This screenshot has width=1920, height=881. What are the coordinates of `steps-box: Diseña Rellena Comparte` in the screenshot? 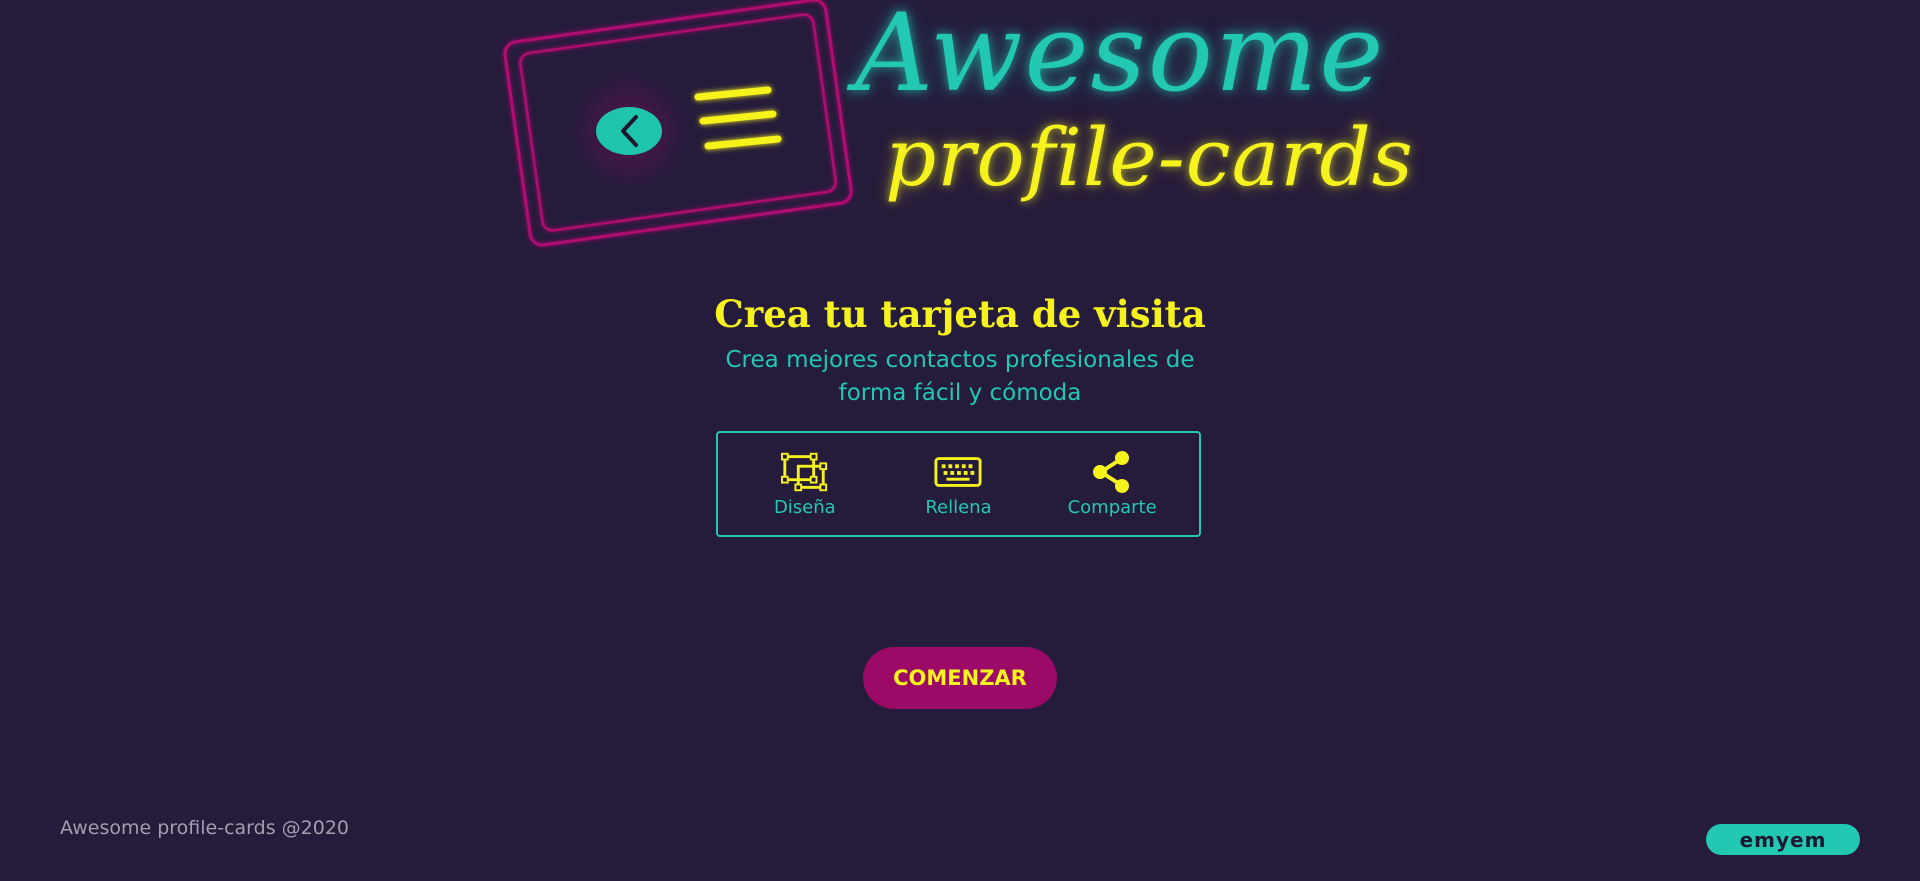 It's located at (958, 484).